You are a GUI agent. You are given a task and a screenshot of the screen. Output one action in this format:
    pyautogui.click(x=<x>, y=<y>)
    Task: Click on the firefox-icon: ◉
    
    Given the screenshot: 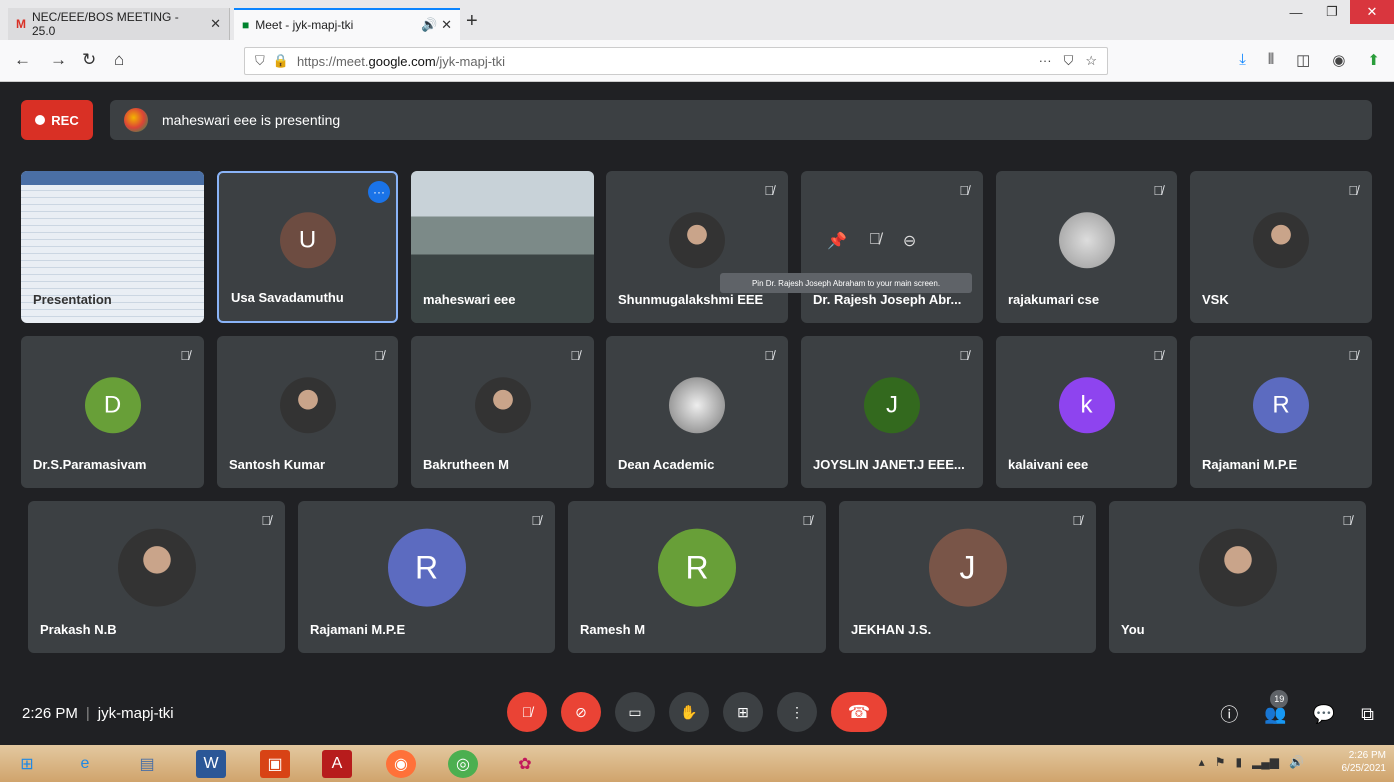 What is the action you would take?
    pyautogui.click(x=401, y=764)
    